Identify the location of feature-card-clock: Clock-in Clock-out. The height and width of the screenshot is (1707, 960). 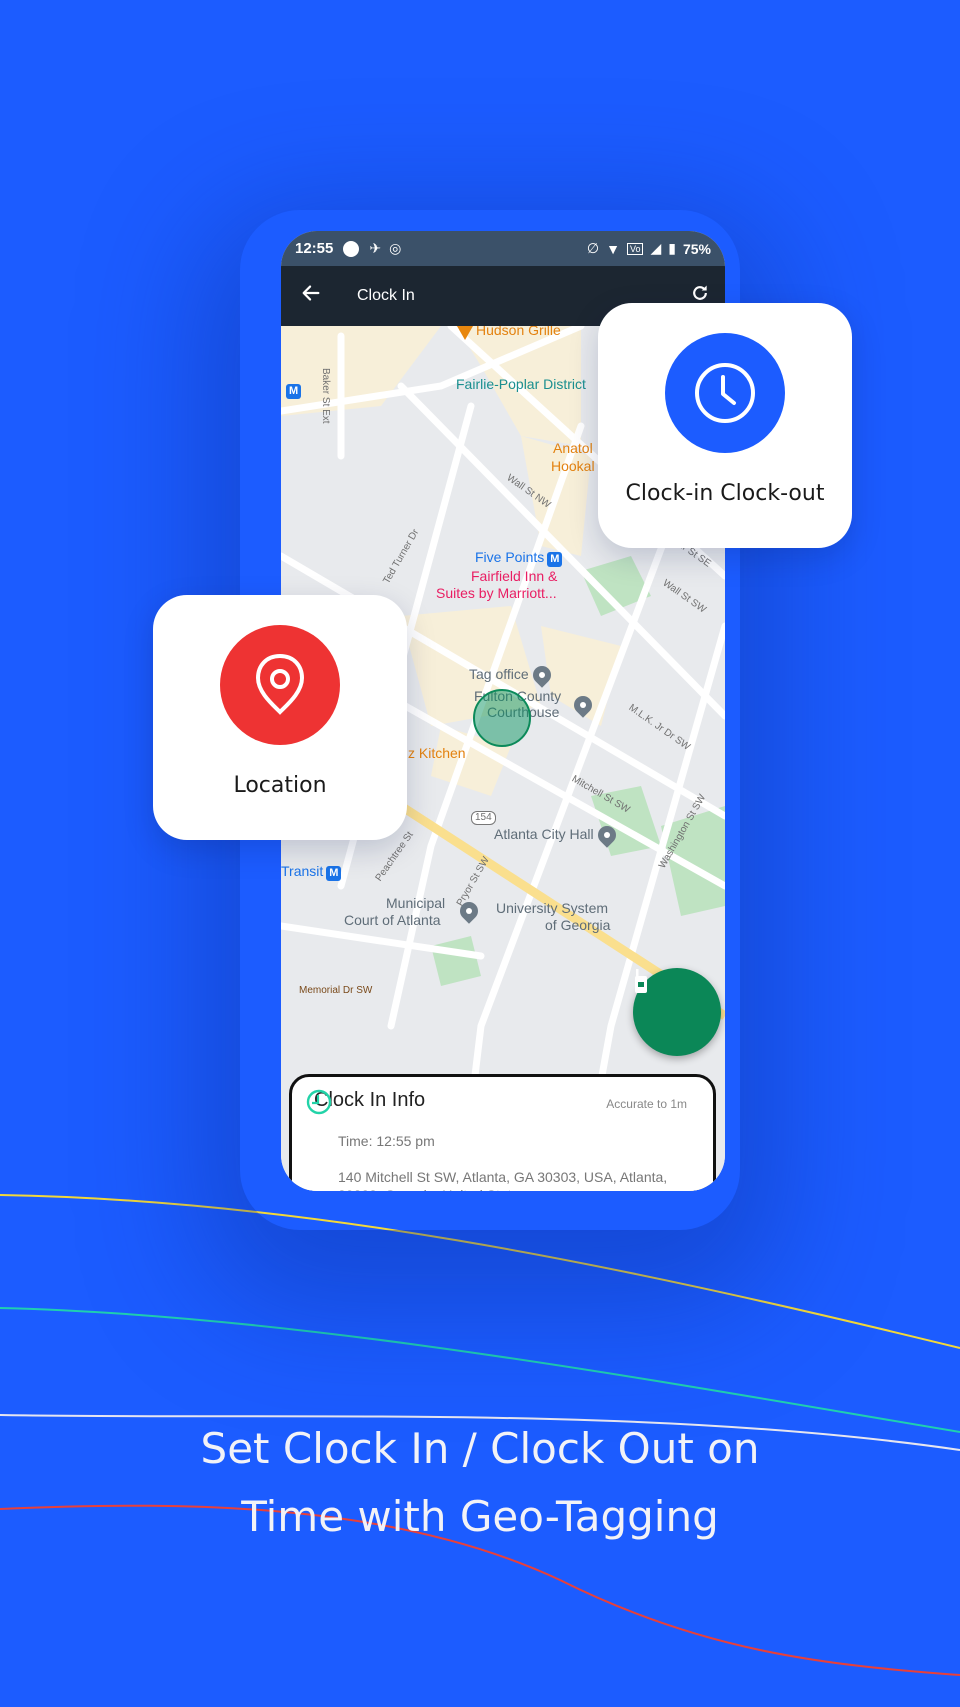
(725, 425).